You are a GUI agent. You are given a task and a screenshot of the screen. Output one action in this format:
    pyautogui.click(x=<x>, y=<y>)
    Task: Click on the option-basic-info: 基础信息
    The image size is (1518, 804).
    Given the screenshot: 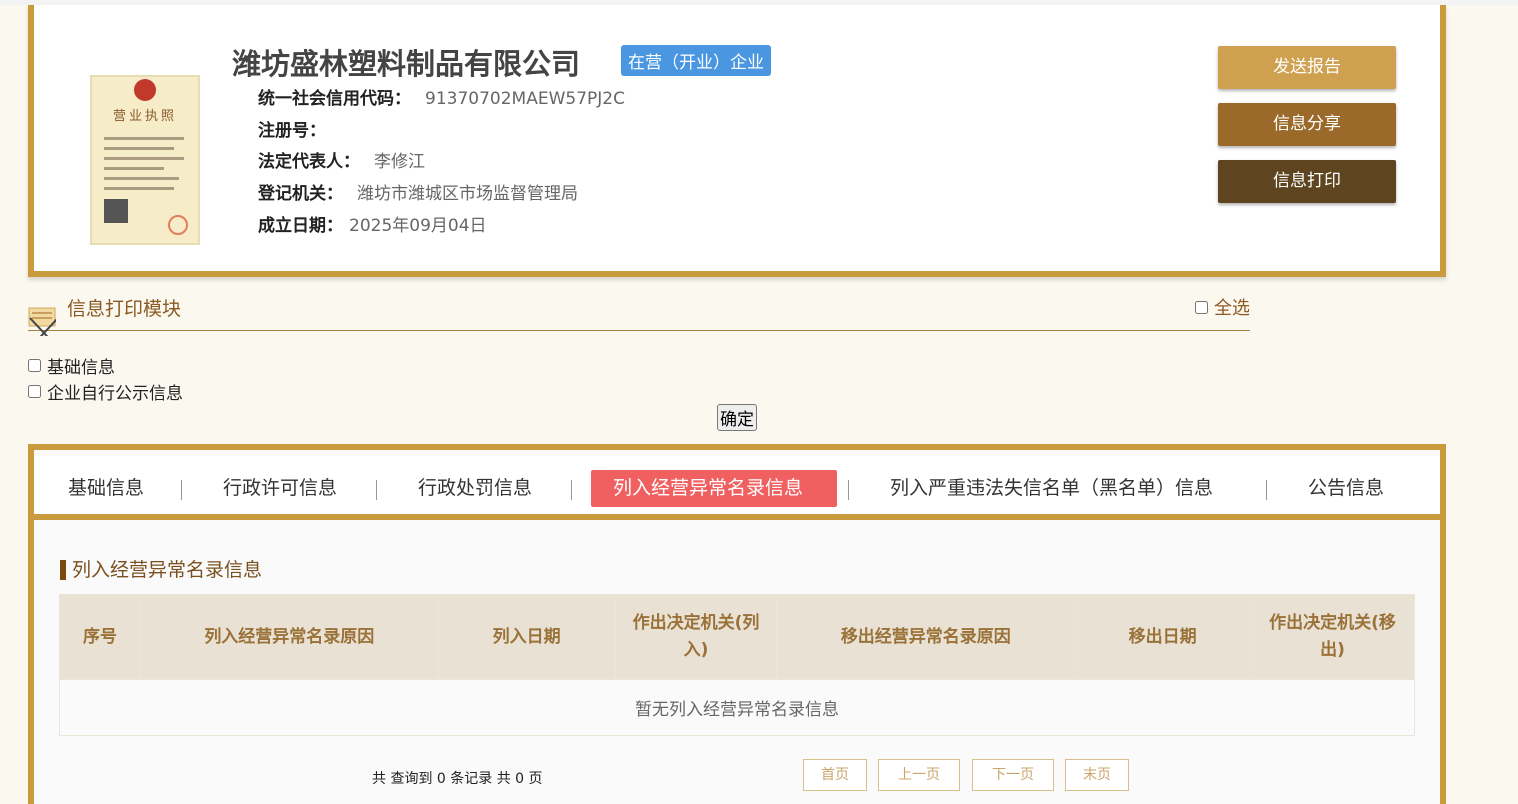 What is the action you would take?
    pyautogui.click(x=71, y=365)
    